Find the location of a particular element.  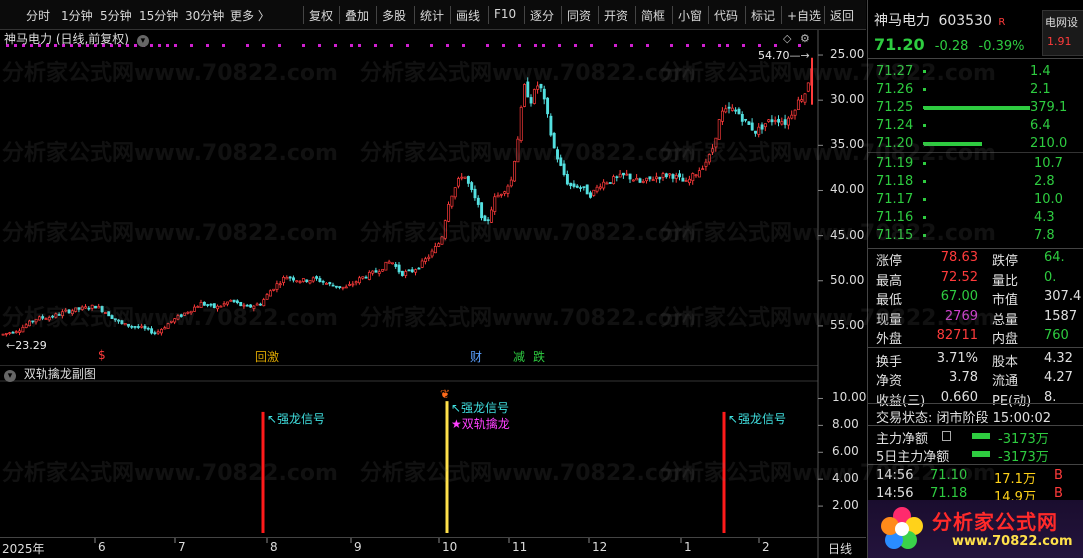

toolbar-button: 小窗 is located at coordinates (690, 15).